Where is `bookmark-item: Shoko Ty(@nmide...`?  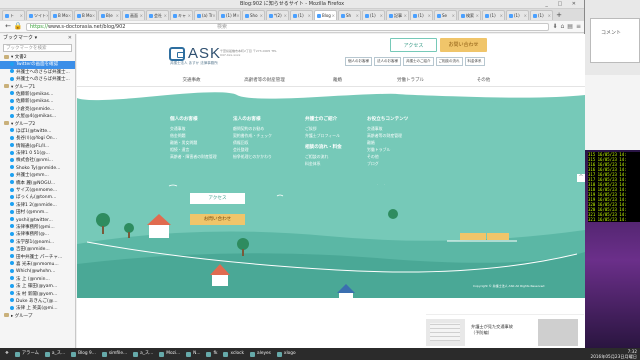
bookmark-item: Shoko Ty(@nmide... is located at coordinates (37, 168).